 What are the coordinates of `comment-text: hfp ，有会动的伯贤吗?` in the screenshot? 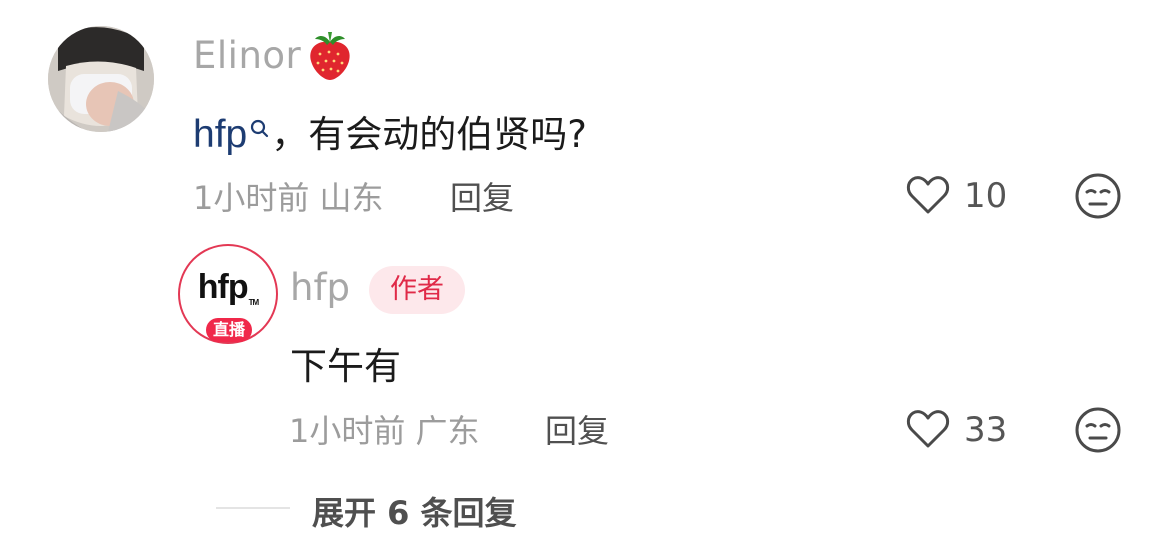 It's located at (390, 131).